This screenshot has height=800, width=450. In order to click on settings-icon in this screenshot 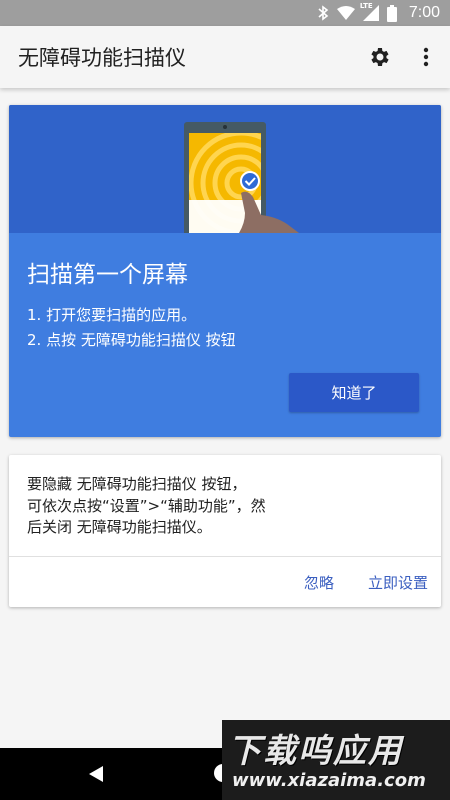, I will do `click(380, 57)`.